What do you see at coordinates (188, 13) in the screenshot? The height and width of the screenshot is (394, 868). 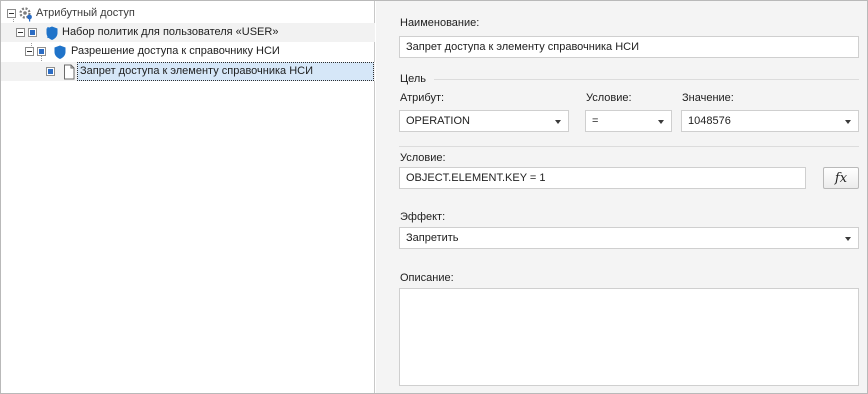 I see `tree-row-root: Атрибутный доступ` at bounding box center [188, 13].